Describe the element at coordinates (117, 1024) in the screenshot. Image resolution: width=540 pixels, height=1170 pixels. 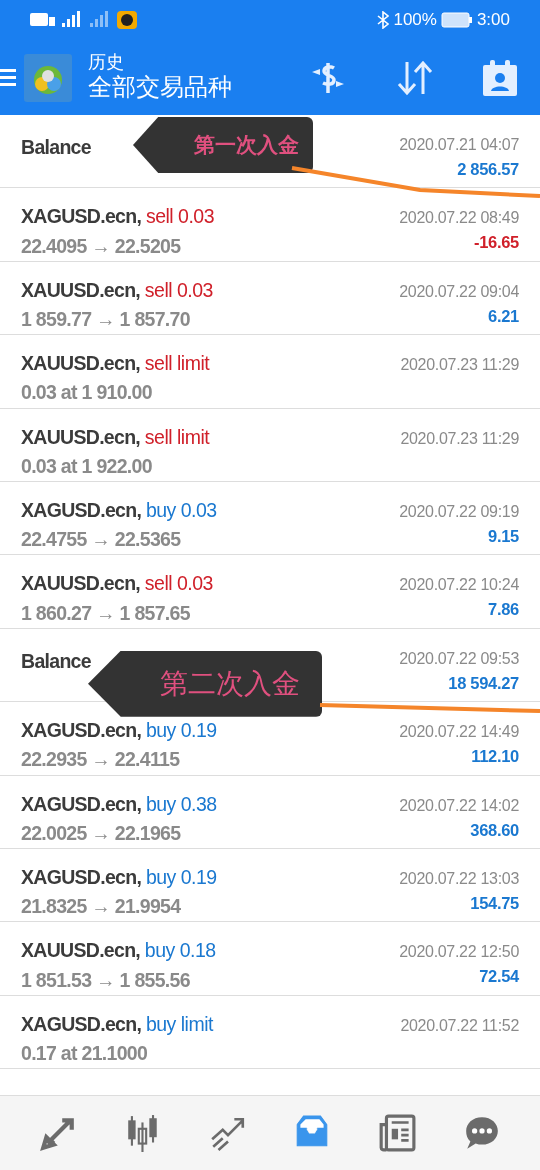
I see `deal-title: XAGUSD.ecn, buy limit` at that location.